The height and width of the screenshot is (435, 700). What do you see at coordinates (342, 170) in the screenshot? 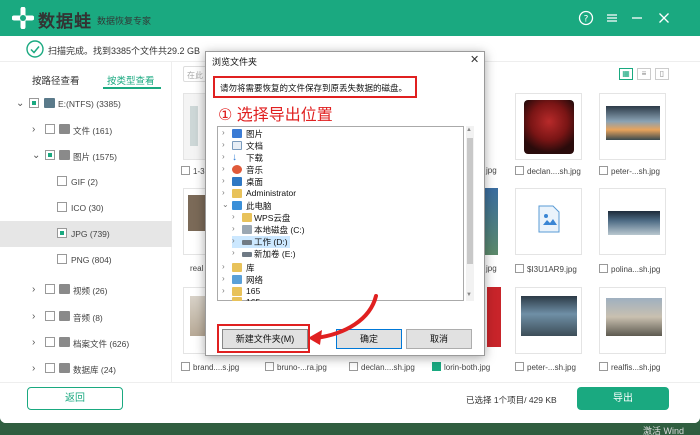
I see `folder-item-music: › 音乐` at bounding box center [342, 170].